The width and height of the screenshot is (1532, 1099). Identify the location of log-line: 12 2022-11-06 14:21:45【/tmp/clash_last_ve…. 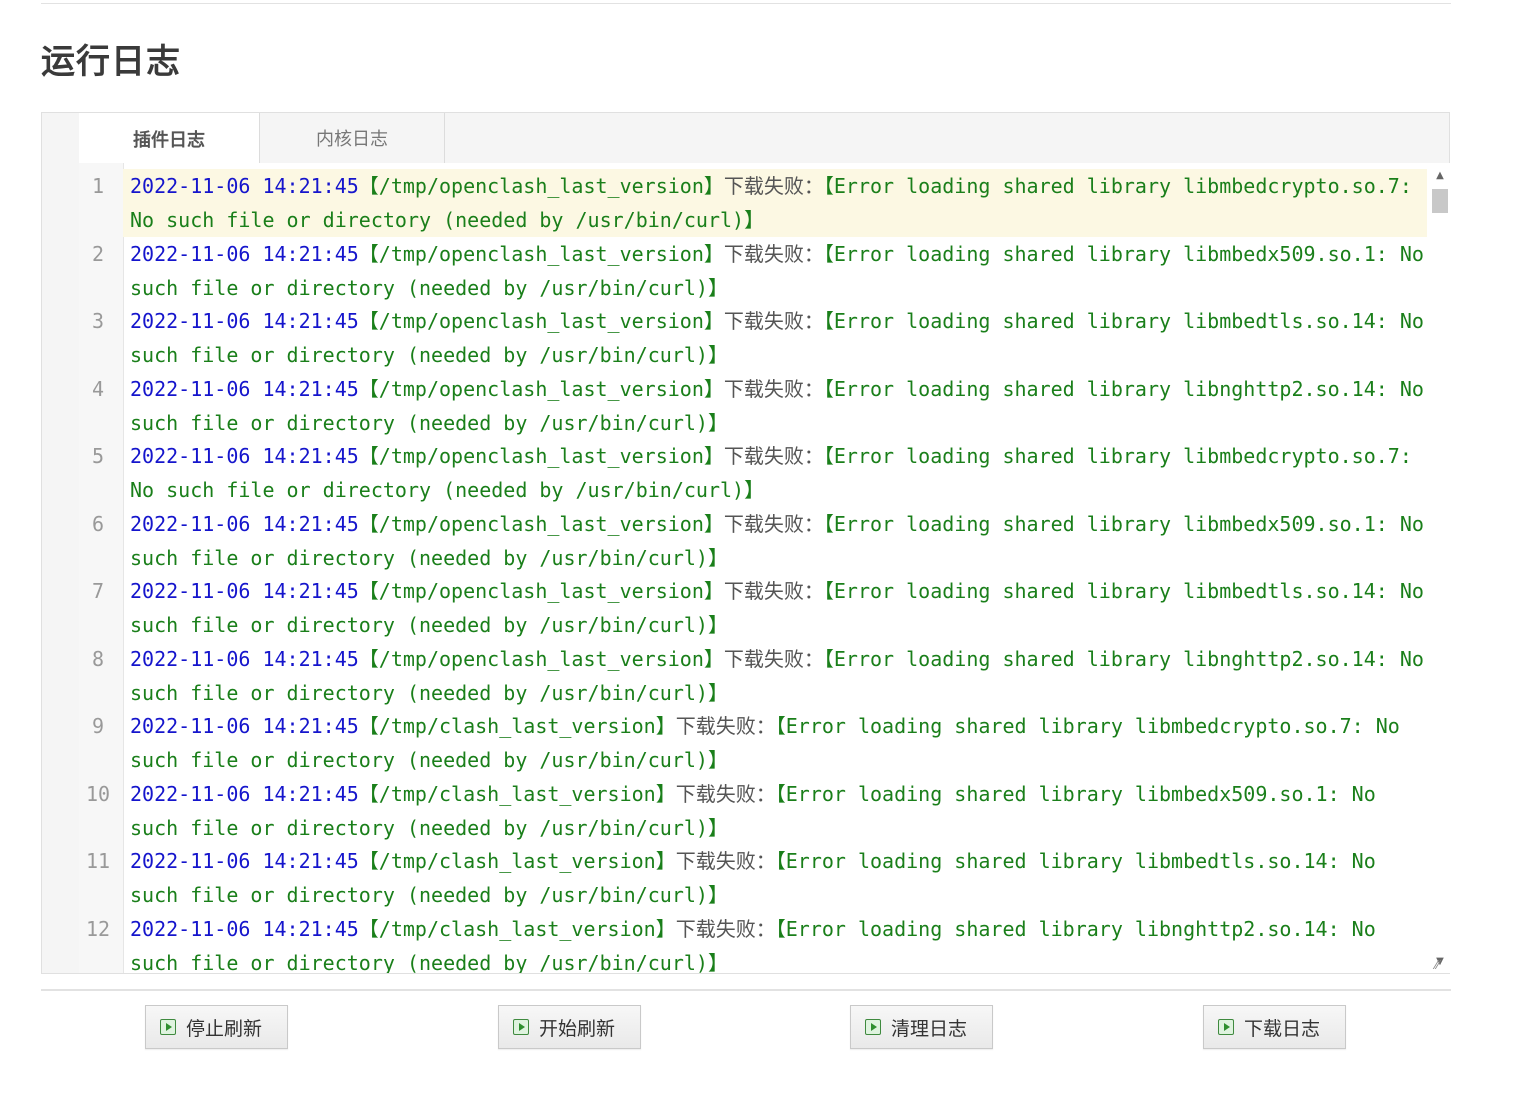
(753, 943).